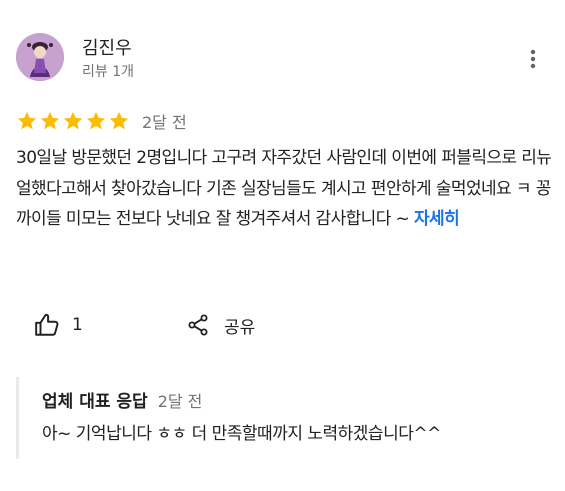 This screenshot has width=565, height=491. Describe the element at coordinates (47, 324) in the screenshot. I see `thumb-up-icon` at that location.